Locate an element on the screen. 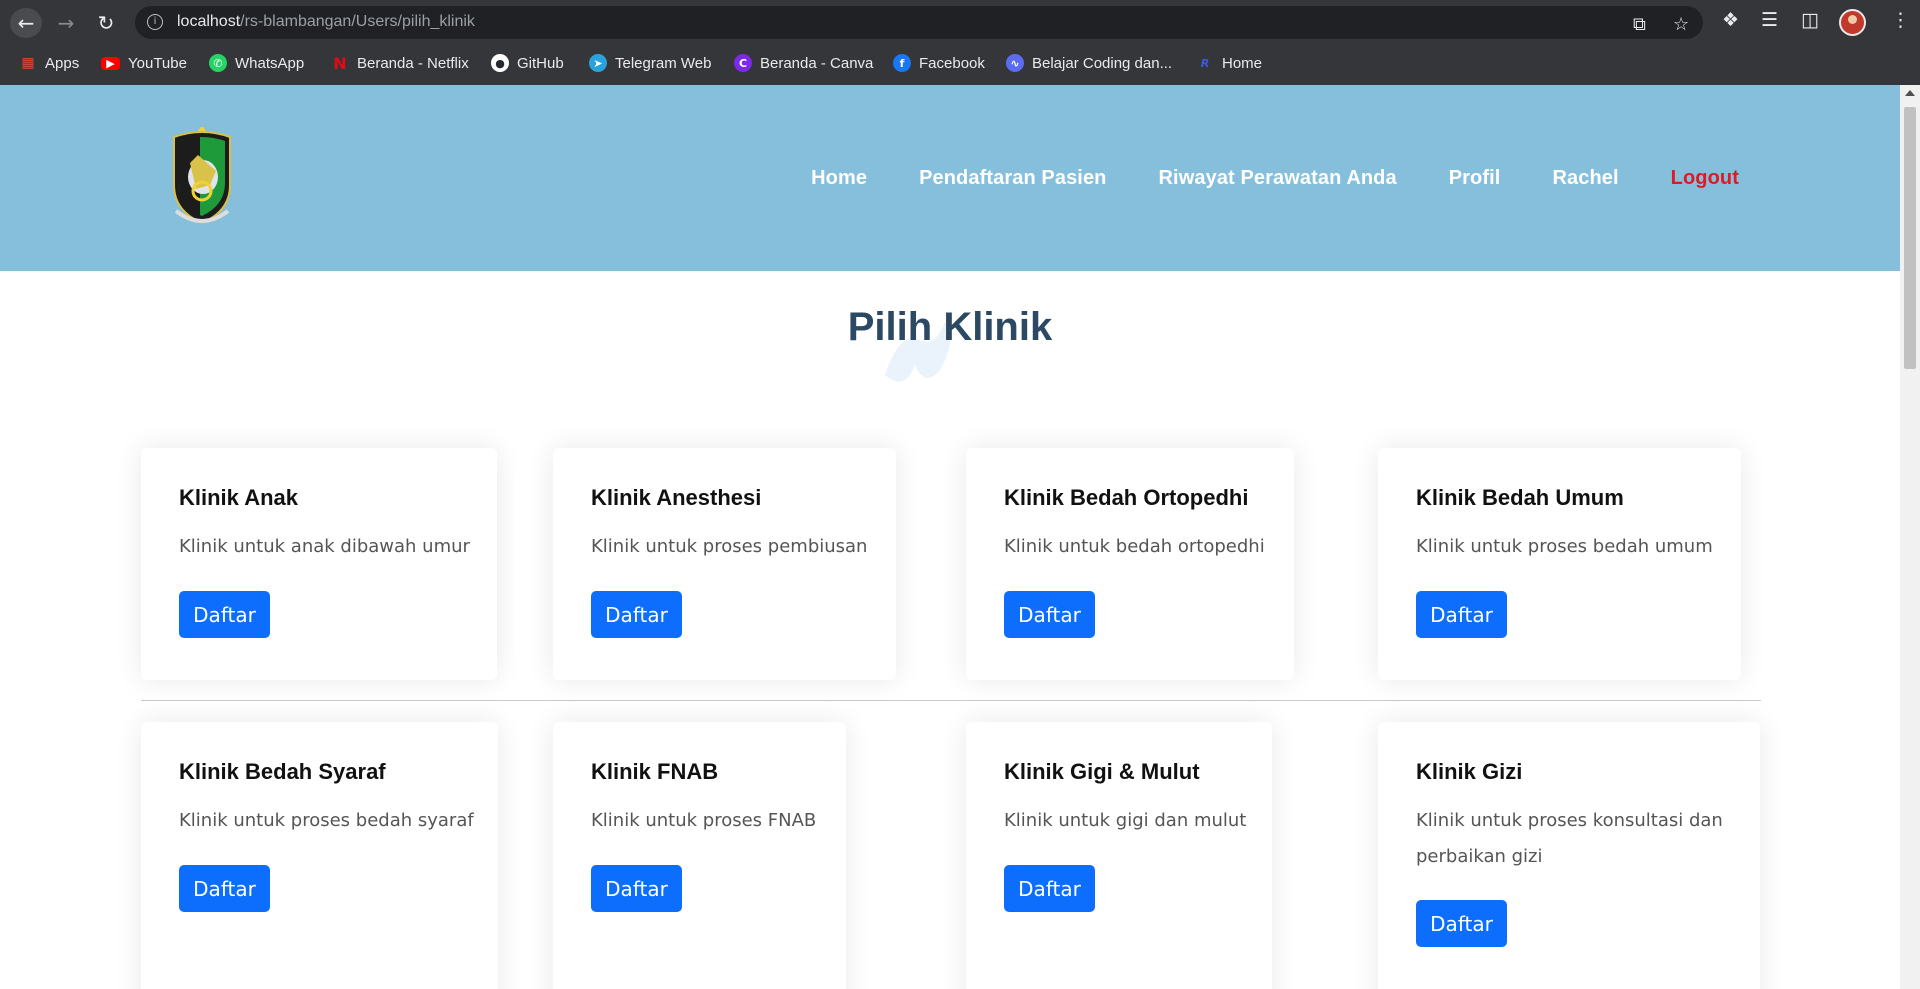  bookmark-label: WhatsApp is located at coordinates (270, 63).